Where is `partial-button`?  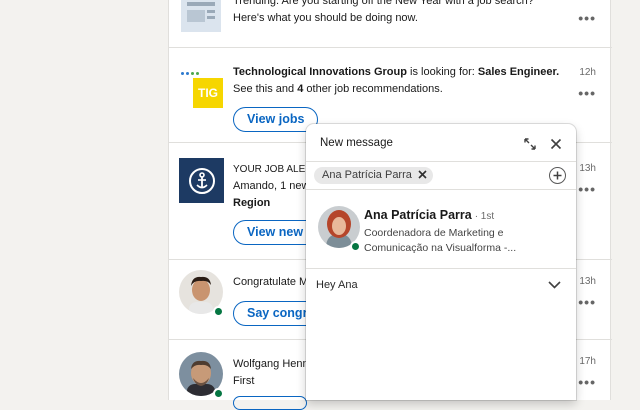 partial-button is located at coordinates (270, 403).